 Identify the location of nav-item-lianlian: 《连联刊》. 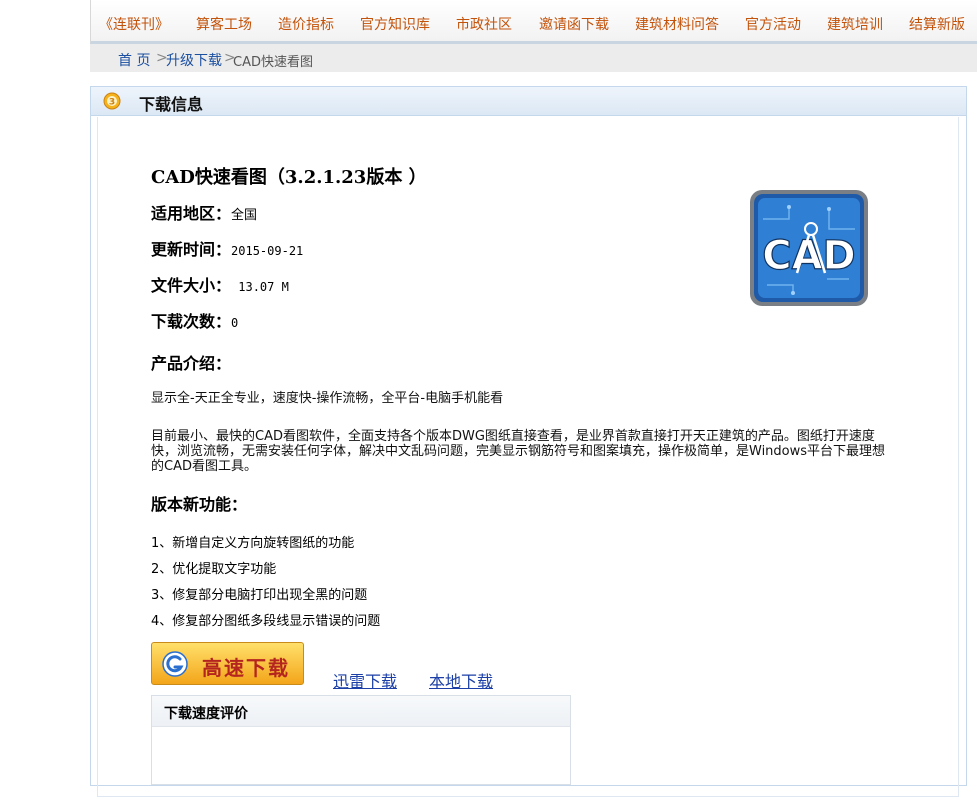
(134, 24).